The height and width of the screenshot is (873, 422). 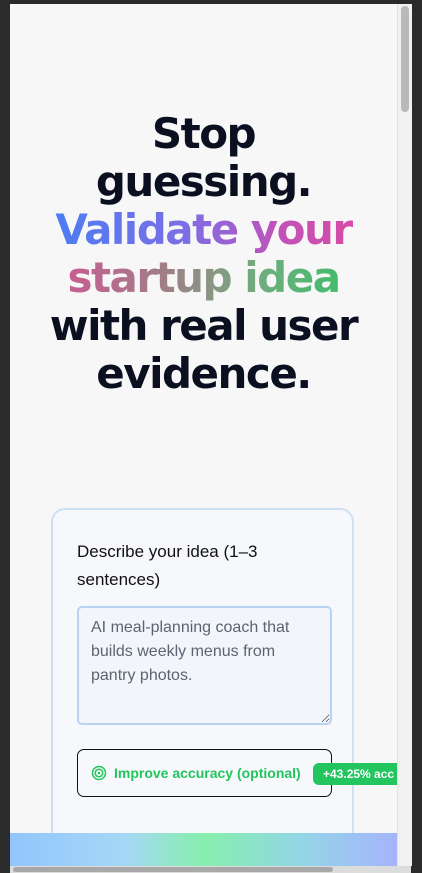 I want to click on horizontal-scrollbar, so click(x=210, y=869).